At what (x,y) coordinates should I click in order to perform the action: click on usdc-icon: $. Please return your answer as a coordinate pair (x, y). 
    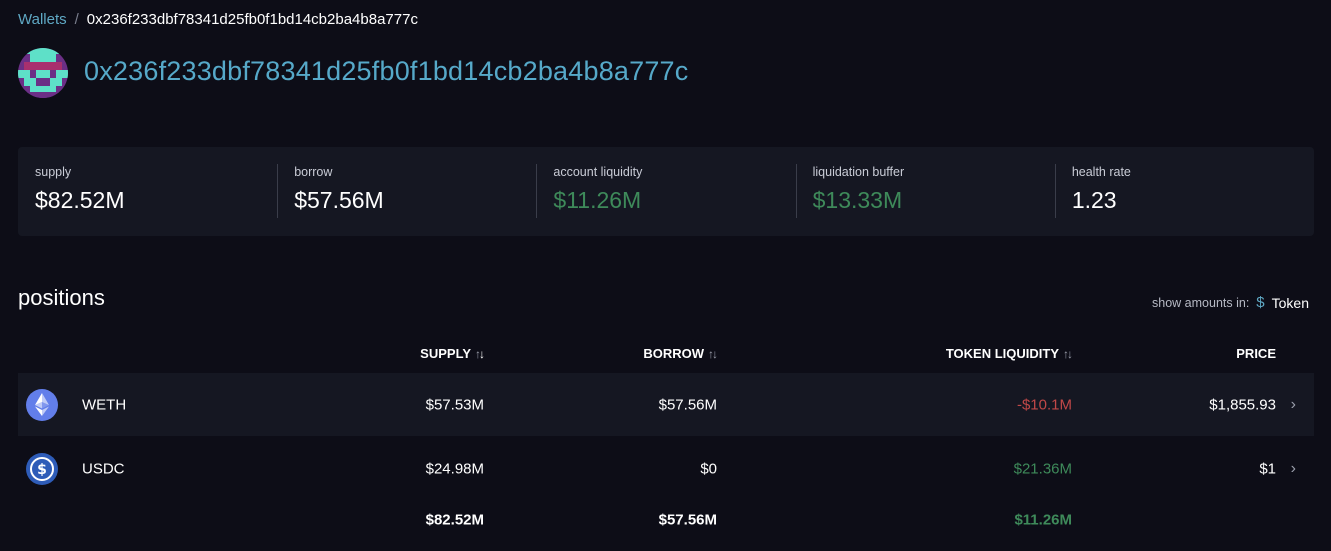
    Looking at the image, I should click on (42, 468).